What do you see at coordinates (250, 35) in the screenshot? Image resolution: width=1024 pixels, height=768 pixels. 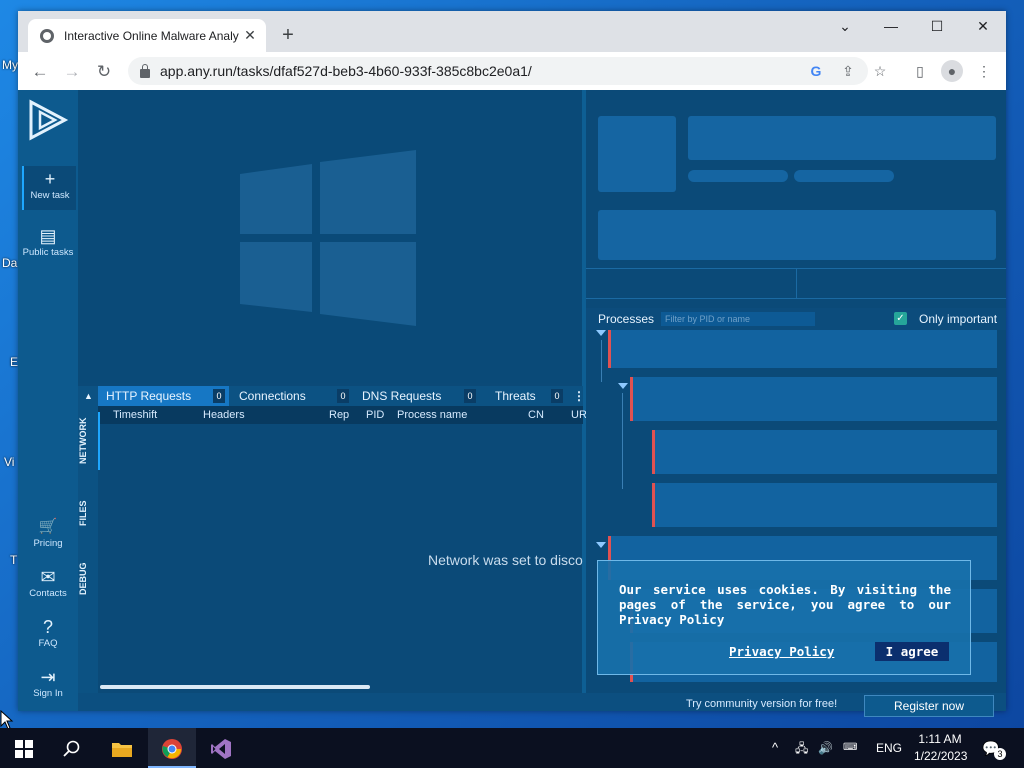 I see `tab-close-icon: ✕` at bounding box center [250, 35].